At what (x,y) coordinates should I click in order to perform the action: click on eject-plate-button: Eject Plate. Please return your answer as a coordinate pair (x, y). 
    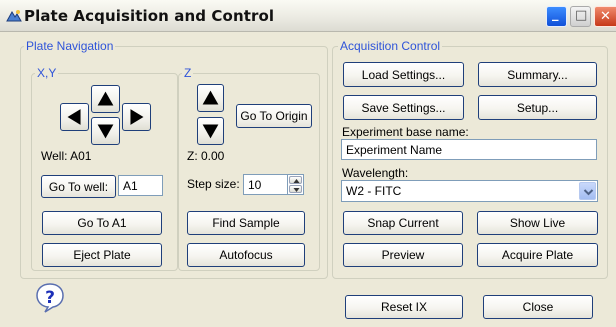
    Looking at the image, I should click on (102, 255).